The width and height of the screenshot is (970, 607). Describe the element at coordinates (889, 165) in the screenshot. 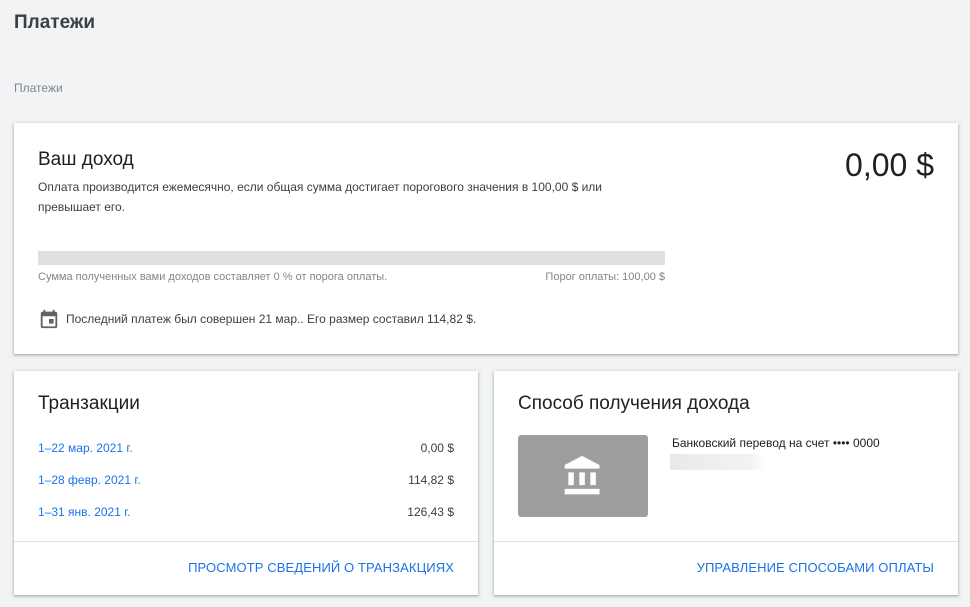

I see `income-amount: 0,00 $` at that location.